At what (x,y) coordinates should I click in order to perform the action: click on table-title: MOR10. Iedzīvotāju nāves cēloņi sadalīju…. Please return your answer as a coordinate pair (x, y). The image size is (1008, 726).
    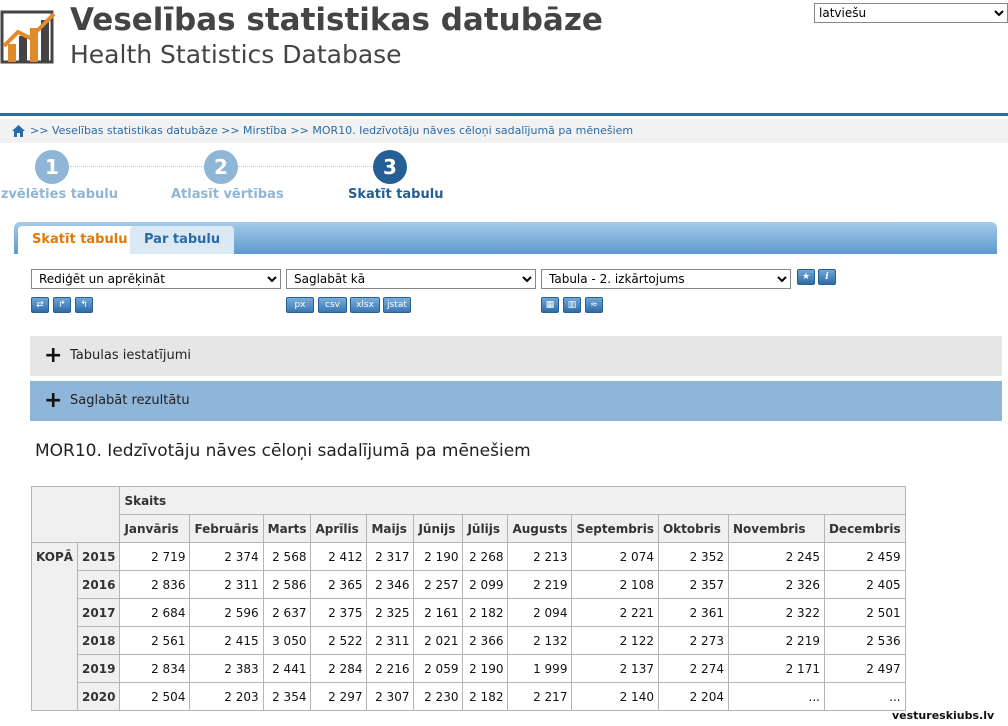
    Looking at the image, I should click on (283, 451).